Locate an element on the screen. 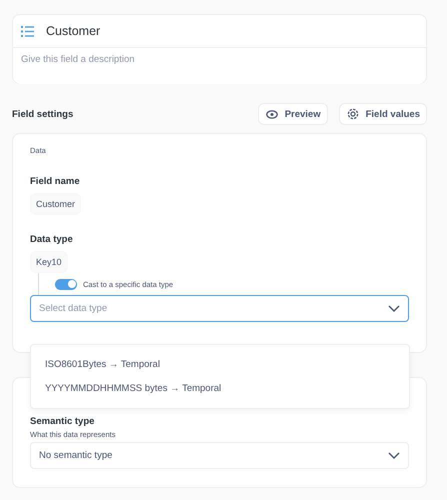  data-type-label: Data type is located at coordinates (52, 239).